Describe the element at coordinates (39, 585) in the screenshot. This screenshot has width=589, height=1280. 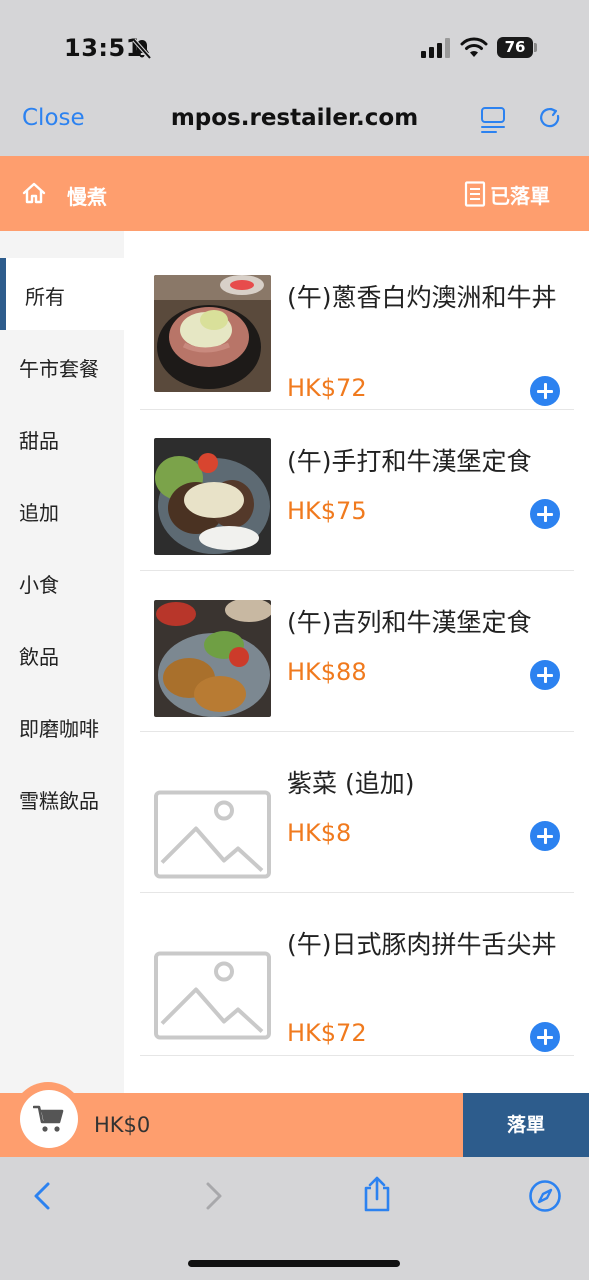
I see `category-label: 小食` at that location.